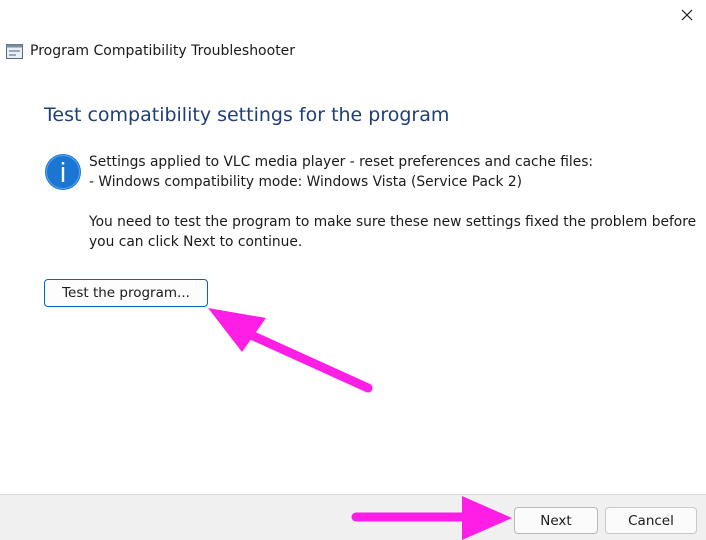 Image resolution: width=706 pixels, height=540 pixels. I want to click on instruction-text-line2: you can click Next to continue., so click(196, 242).